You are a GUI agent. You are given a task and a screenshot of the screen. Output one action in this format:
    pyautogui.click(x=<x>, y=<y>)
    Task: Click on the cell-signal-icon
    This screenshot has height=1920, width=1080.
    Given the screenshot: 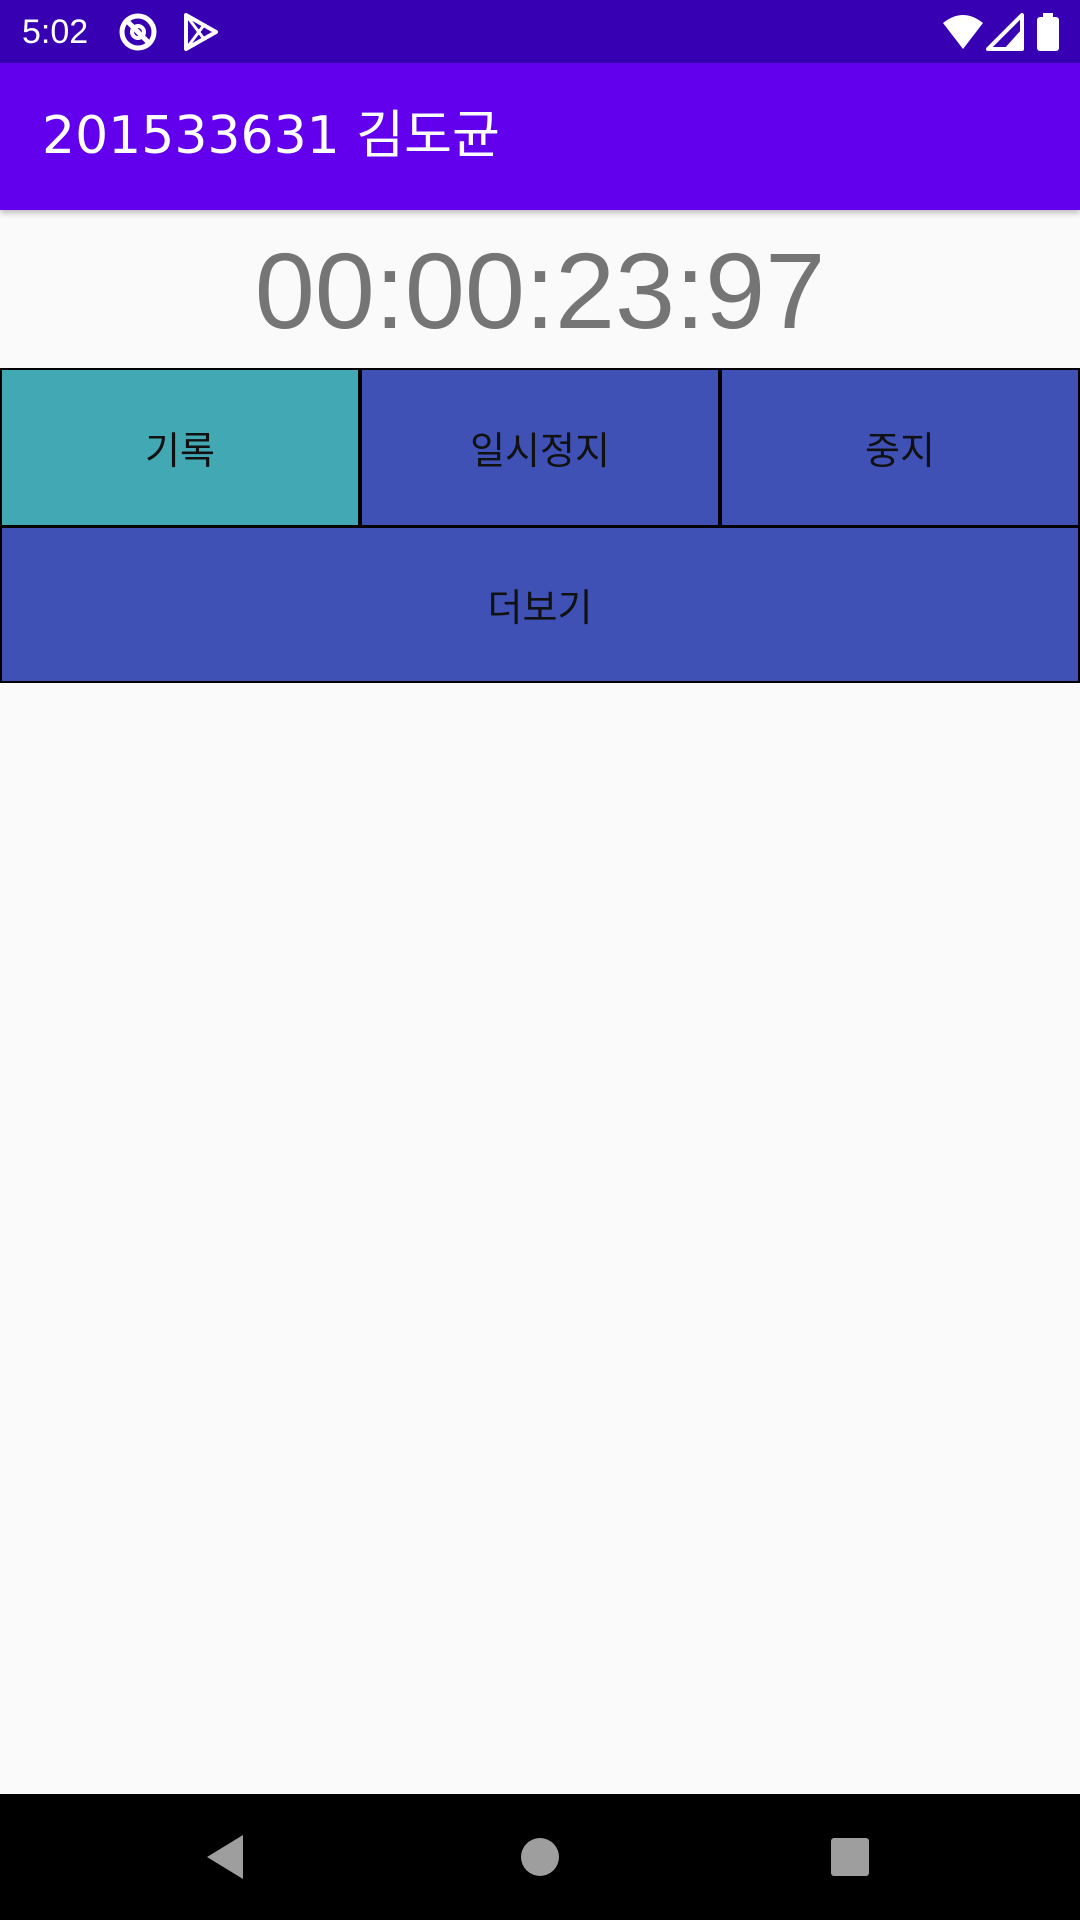 What is the action you would take?
    pyautogui.click(x=1005, y=32)
    